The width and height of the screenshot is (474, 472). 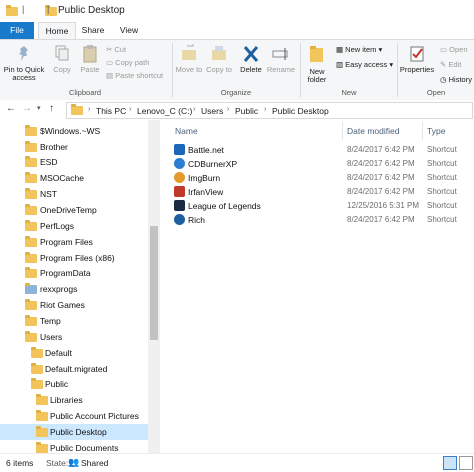 I want to click on paste-button: Paste, so click(x=90, y=59).